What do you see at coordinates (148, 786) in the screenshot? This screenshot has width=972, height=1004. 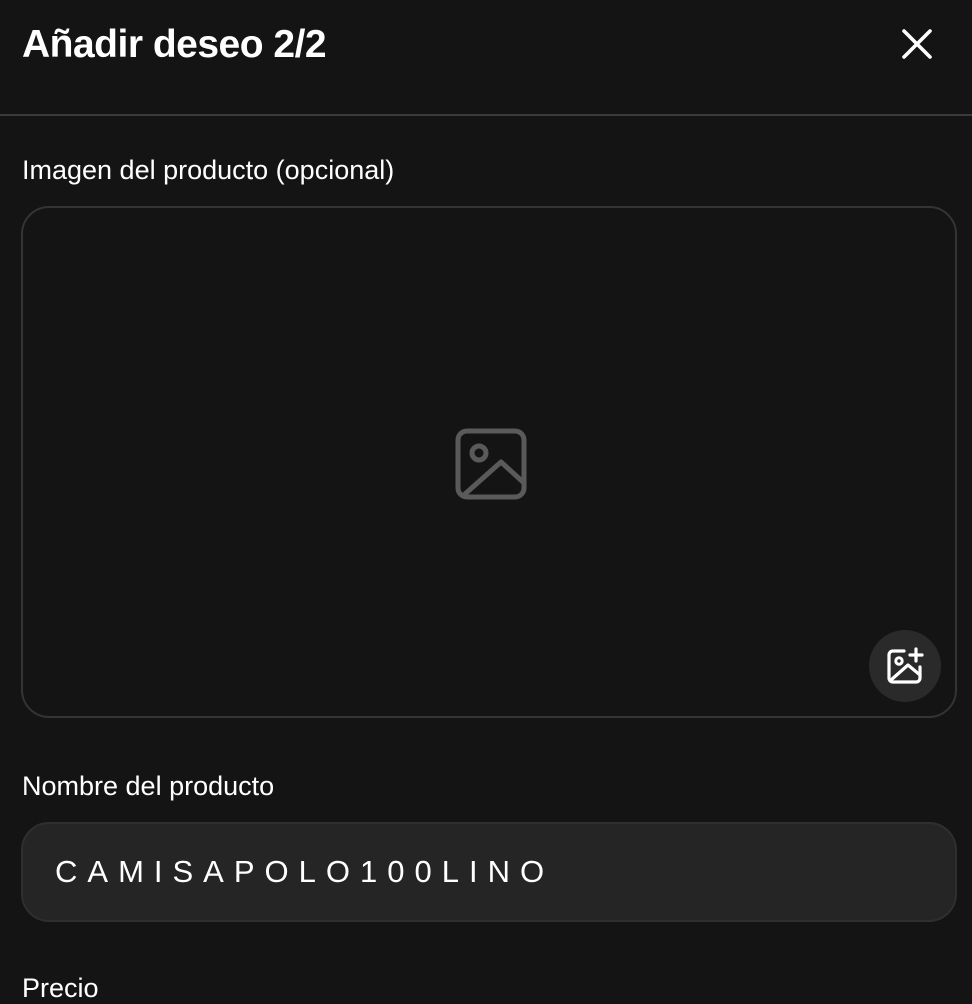 I see `name-field-label: Nombre del producto` at bounding box center [148, 786].